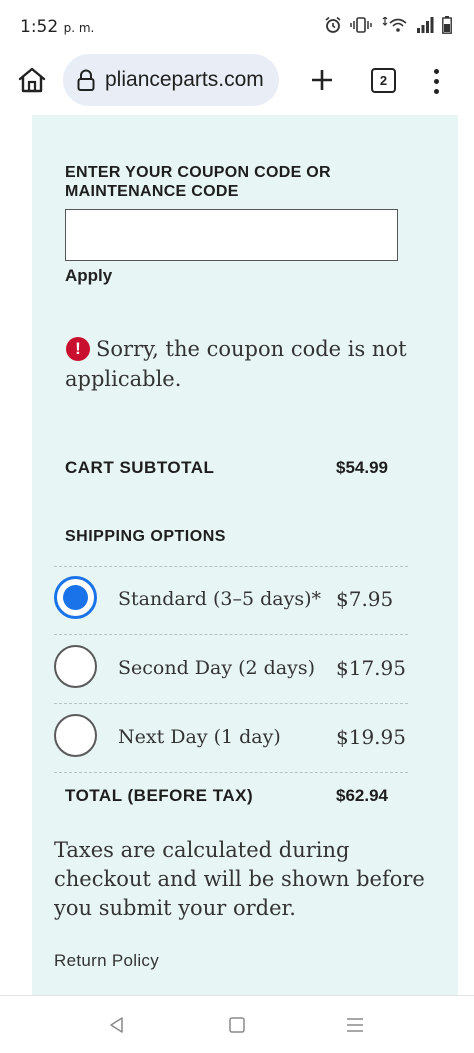 Image resolution: width=474 pixels, height=1053 pixels. Describe the element at coordinates (371, 668) in the screenshot. I see `shipping-option-price: $17.95` at that location.